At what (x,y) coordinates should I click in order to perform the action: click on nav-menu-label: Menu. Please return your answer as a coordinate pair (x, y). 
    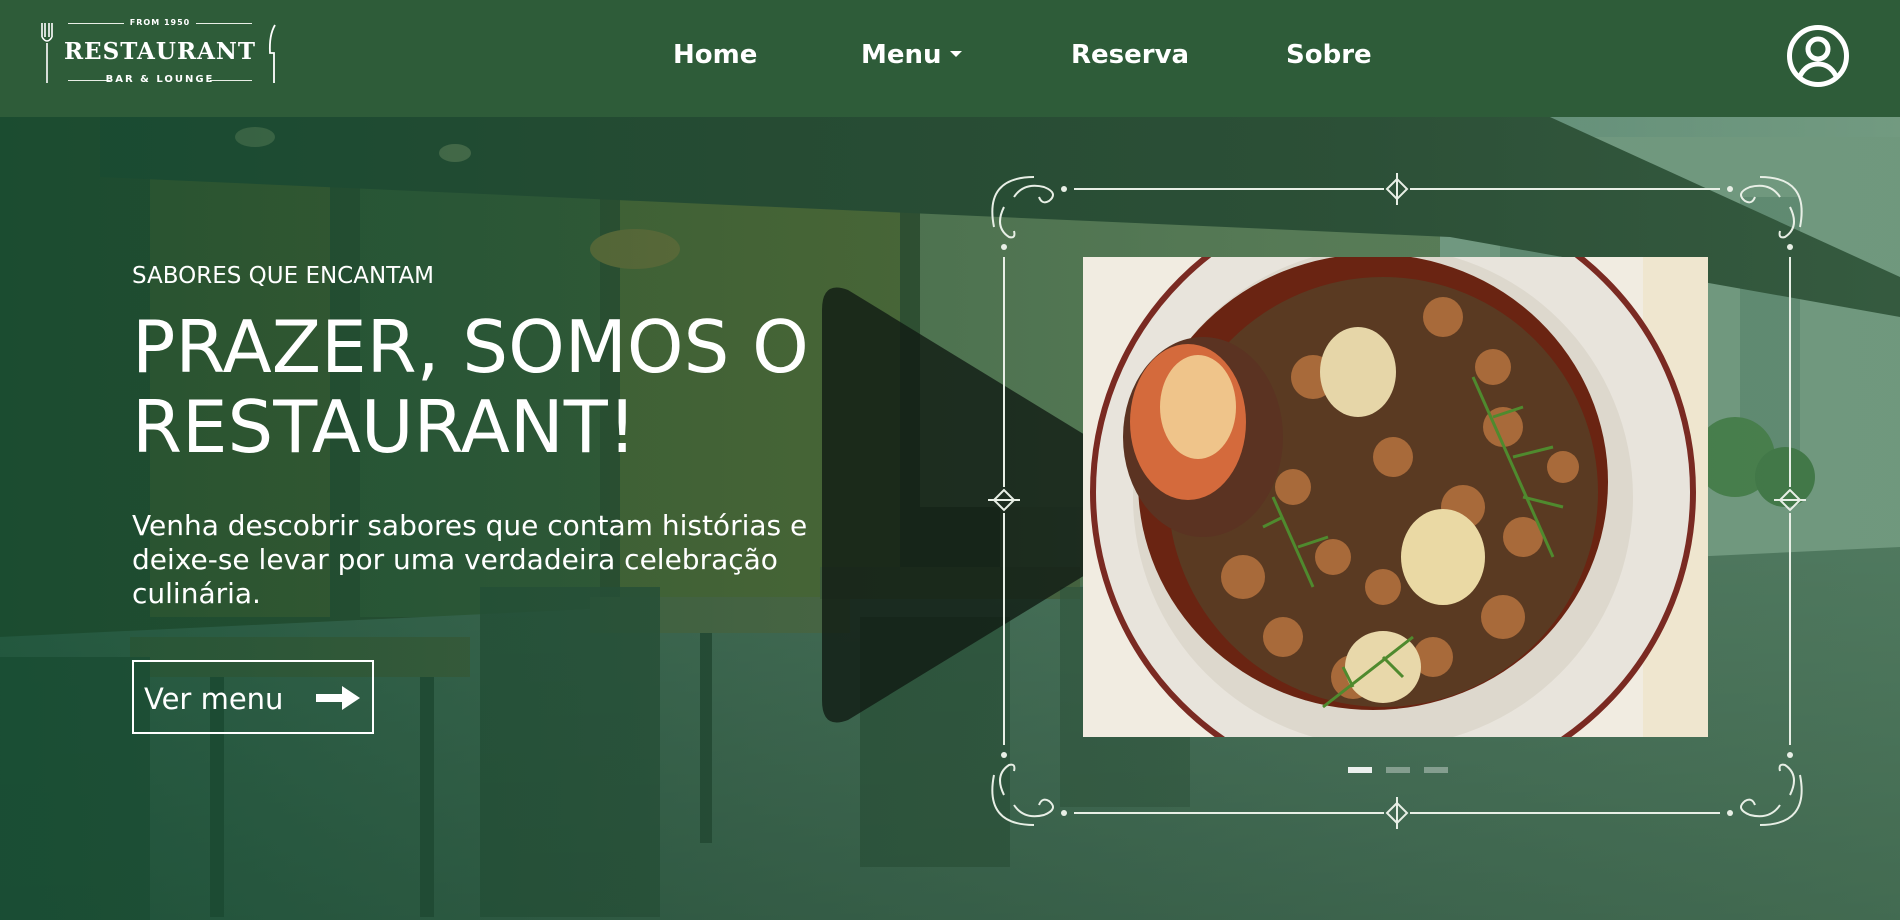
    Looking at the image, I should click on (901, 55).